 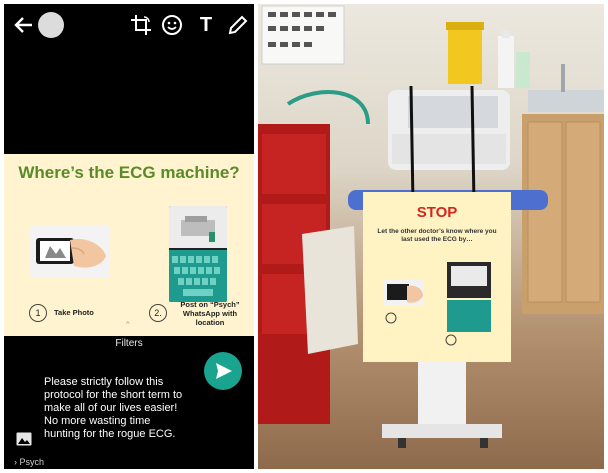 I want to click on text-tool-icon: T, so click(x=206, y=25).